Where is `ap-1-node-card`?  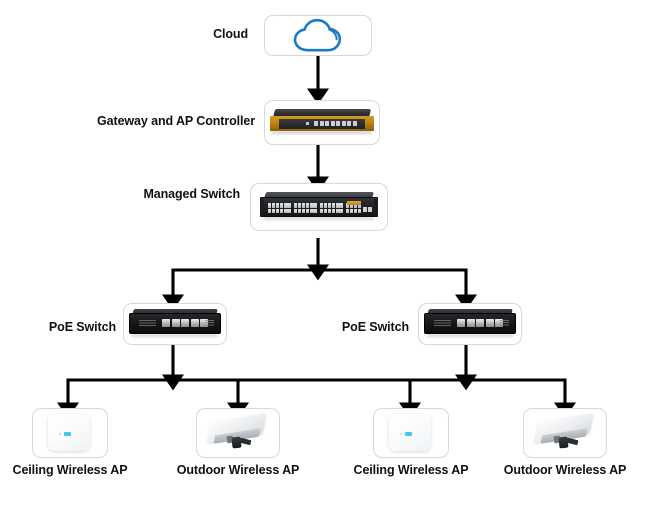 ap-1-node-card is located at coordinates (70, 433).